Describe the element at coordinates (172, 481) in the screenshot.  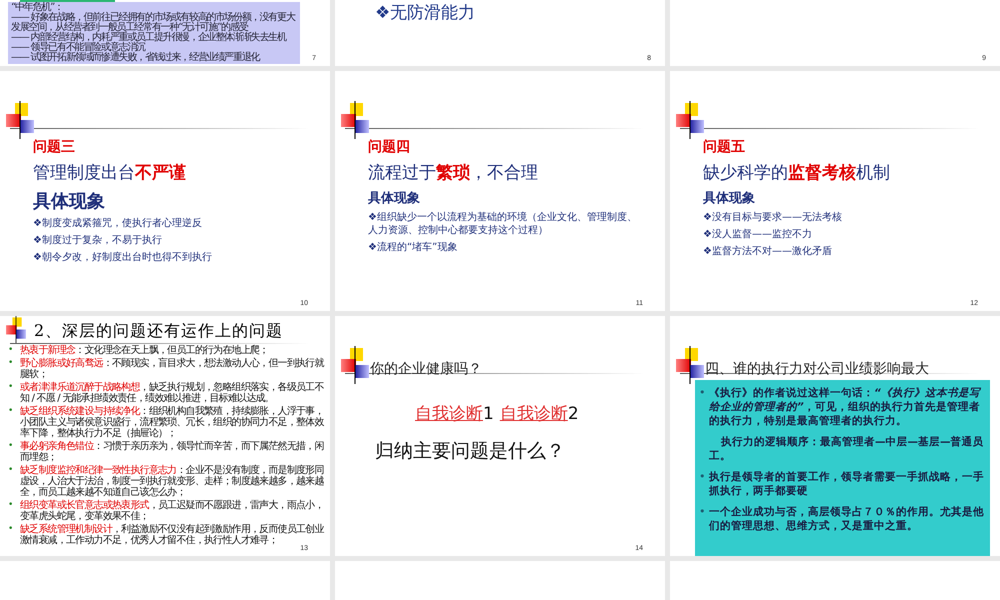
I see `bullet-text: 缺乏制度监控和纪律一致性执行意志力：企业不是没有制度，而是制度形同虚设，人治大于法治，制度一到执行就变形、走样；制度越来越多，越来越全，而员工越来越不知道自己该怎么办；` at that location.